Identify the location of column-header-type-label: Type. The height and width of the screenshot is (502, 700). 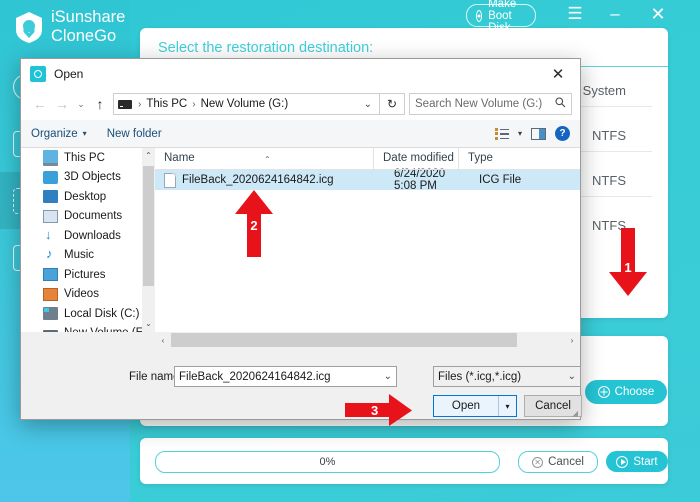
(480, 158).